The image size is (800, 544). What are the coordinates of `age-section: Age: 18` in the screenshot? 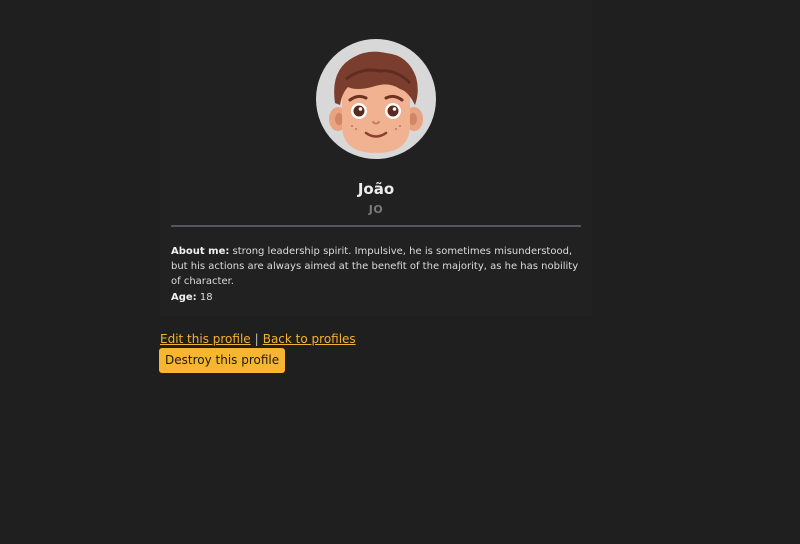 It's located at (192, 297).